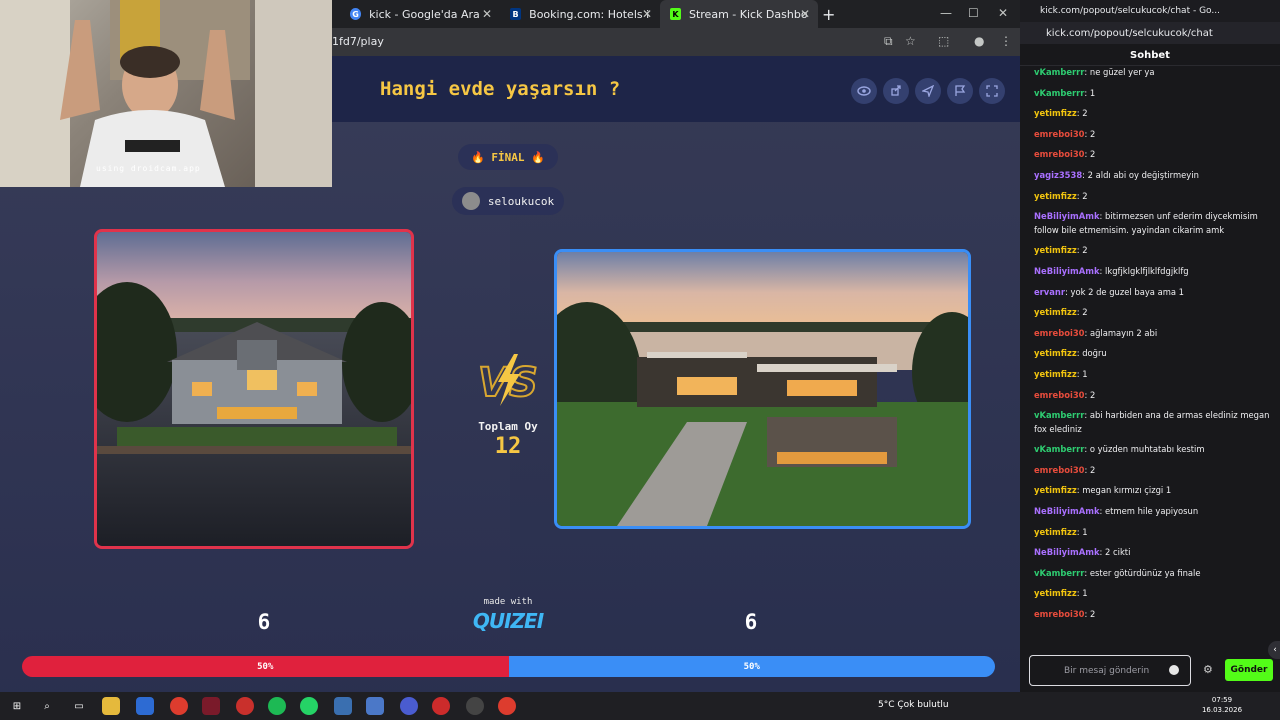 The width and height of the screenshot is (1280, 720). What do you see at coordinates (475, 706) in the screenshot?
I see `obs-icon` at bounding box center [475, 706].